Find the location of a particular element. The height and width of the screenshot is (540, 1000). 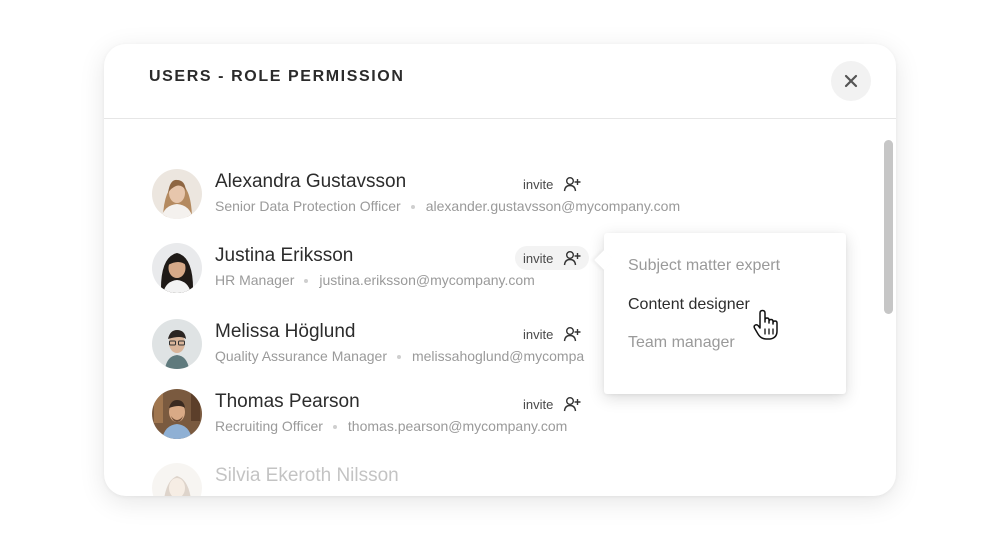

user-role: Recruiting Officer is located at coordinates (269, 426).